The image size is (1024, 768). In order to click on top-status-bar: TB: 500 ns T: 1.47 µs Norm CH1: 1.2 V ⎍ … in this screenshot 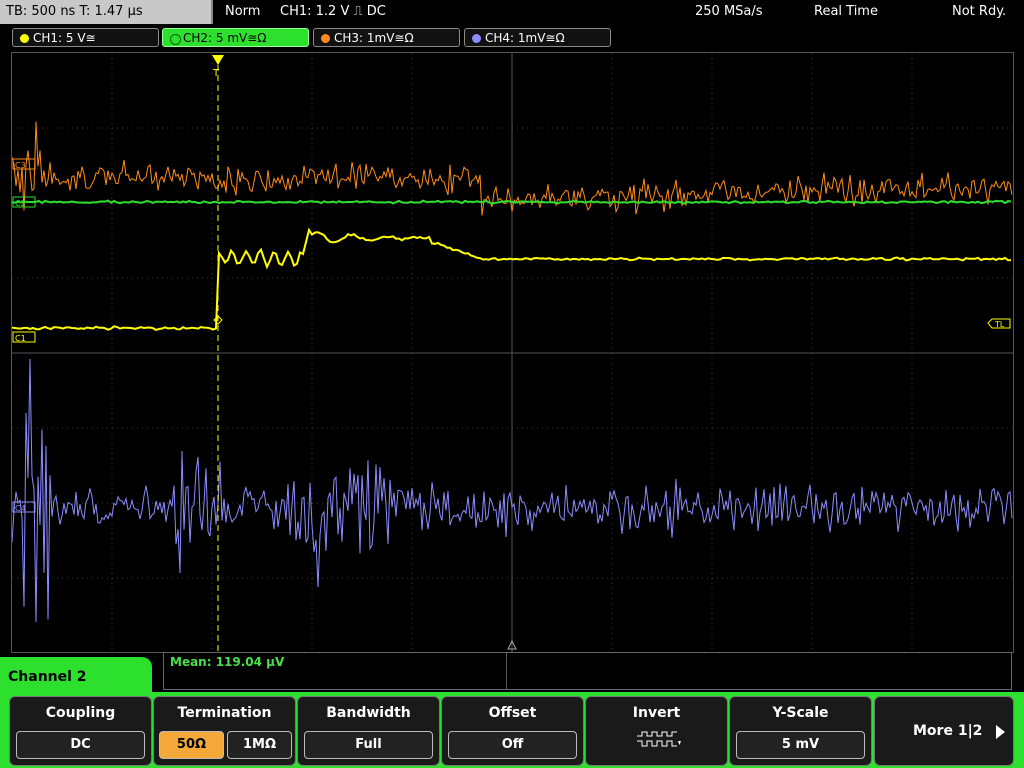, I will do `click(512, 12)`.